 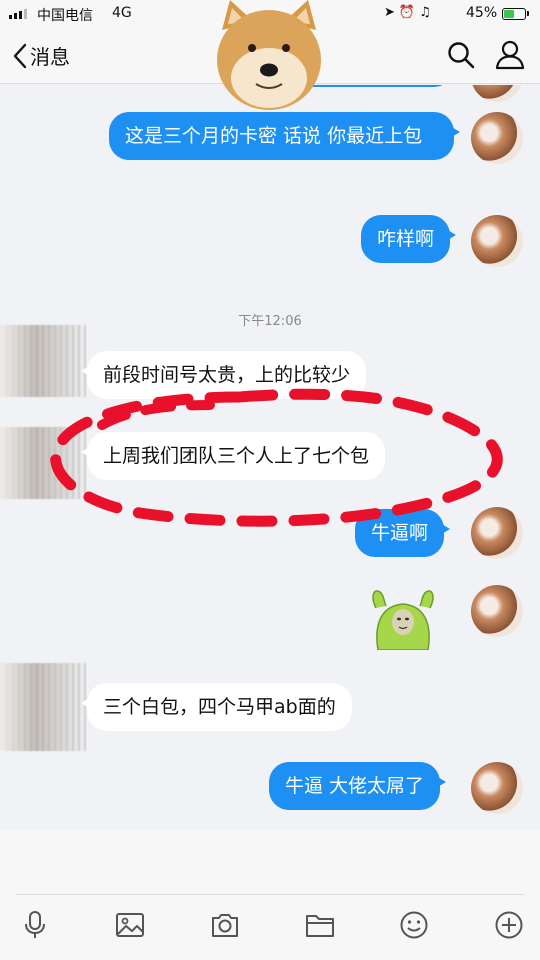 What do you see at coordinates (461, 55) in the screenshot?
I see `search-icon` at bounding box center [461, 55].